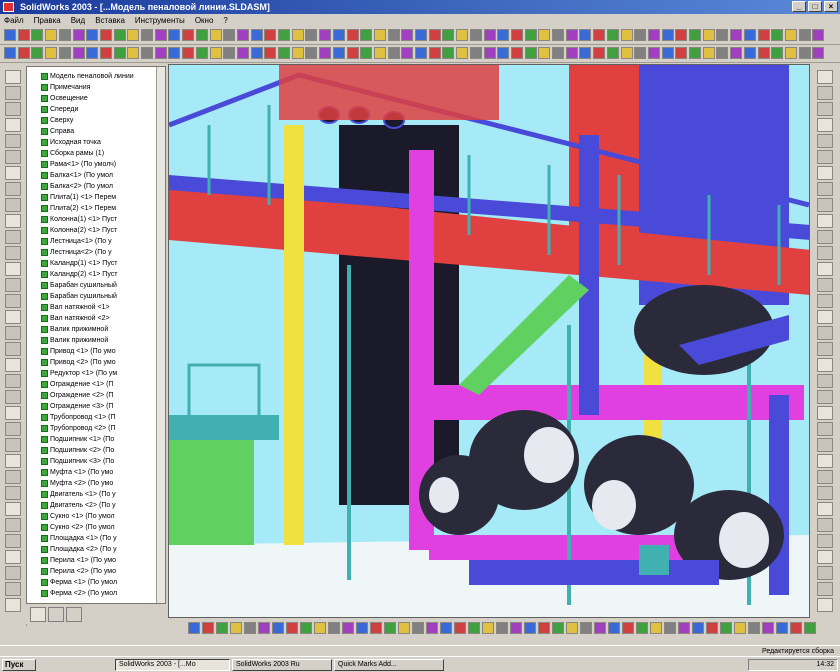 Image resolution: width=840 pixels, height=672 pixels. What do you see at coordinates (19, 665) in the screenshot?
I see `start-button: Пуск` at bounding box center [19, 665].